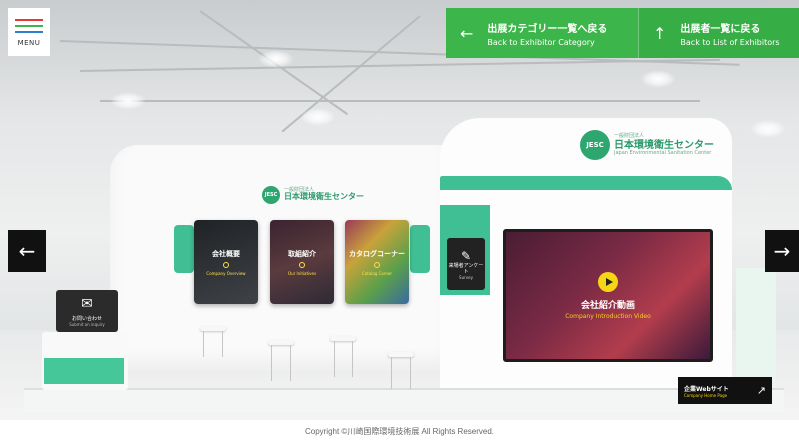 The image size is (799, 442). What do you see at coordinates (226, 253) in the screenshot?
I see `panel-title: 会社概要` at bounding box center [226, 253].